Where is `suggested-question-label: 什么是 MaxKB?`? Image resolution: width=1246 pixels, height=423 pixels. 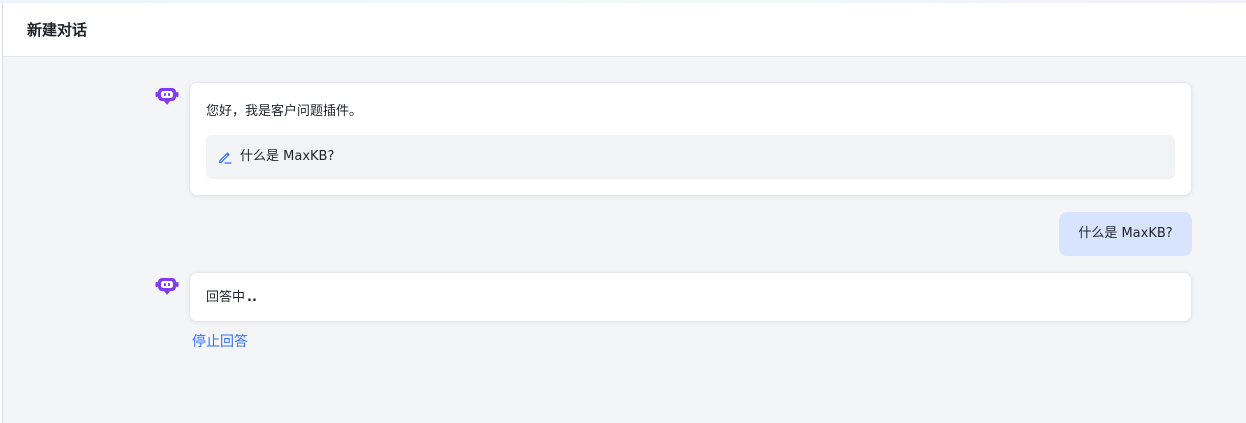 suggested-question-label: 什么是 MaxKB? is located at coordinates (287, 156).